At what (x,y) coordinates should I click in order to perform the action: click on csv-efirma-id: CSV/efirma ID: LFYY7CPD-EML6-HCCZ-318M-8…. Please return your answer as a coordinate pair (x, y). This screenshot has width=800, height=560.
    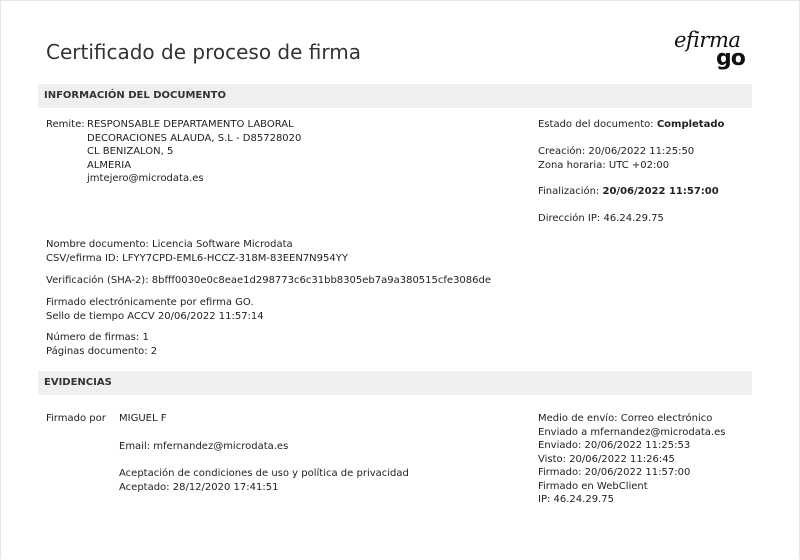
    Looking at the image, I should click on (197, 258).